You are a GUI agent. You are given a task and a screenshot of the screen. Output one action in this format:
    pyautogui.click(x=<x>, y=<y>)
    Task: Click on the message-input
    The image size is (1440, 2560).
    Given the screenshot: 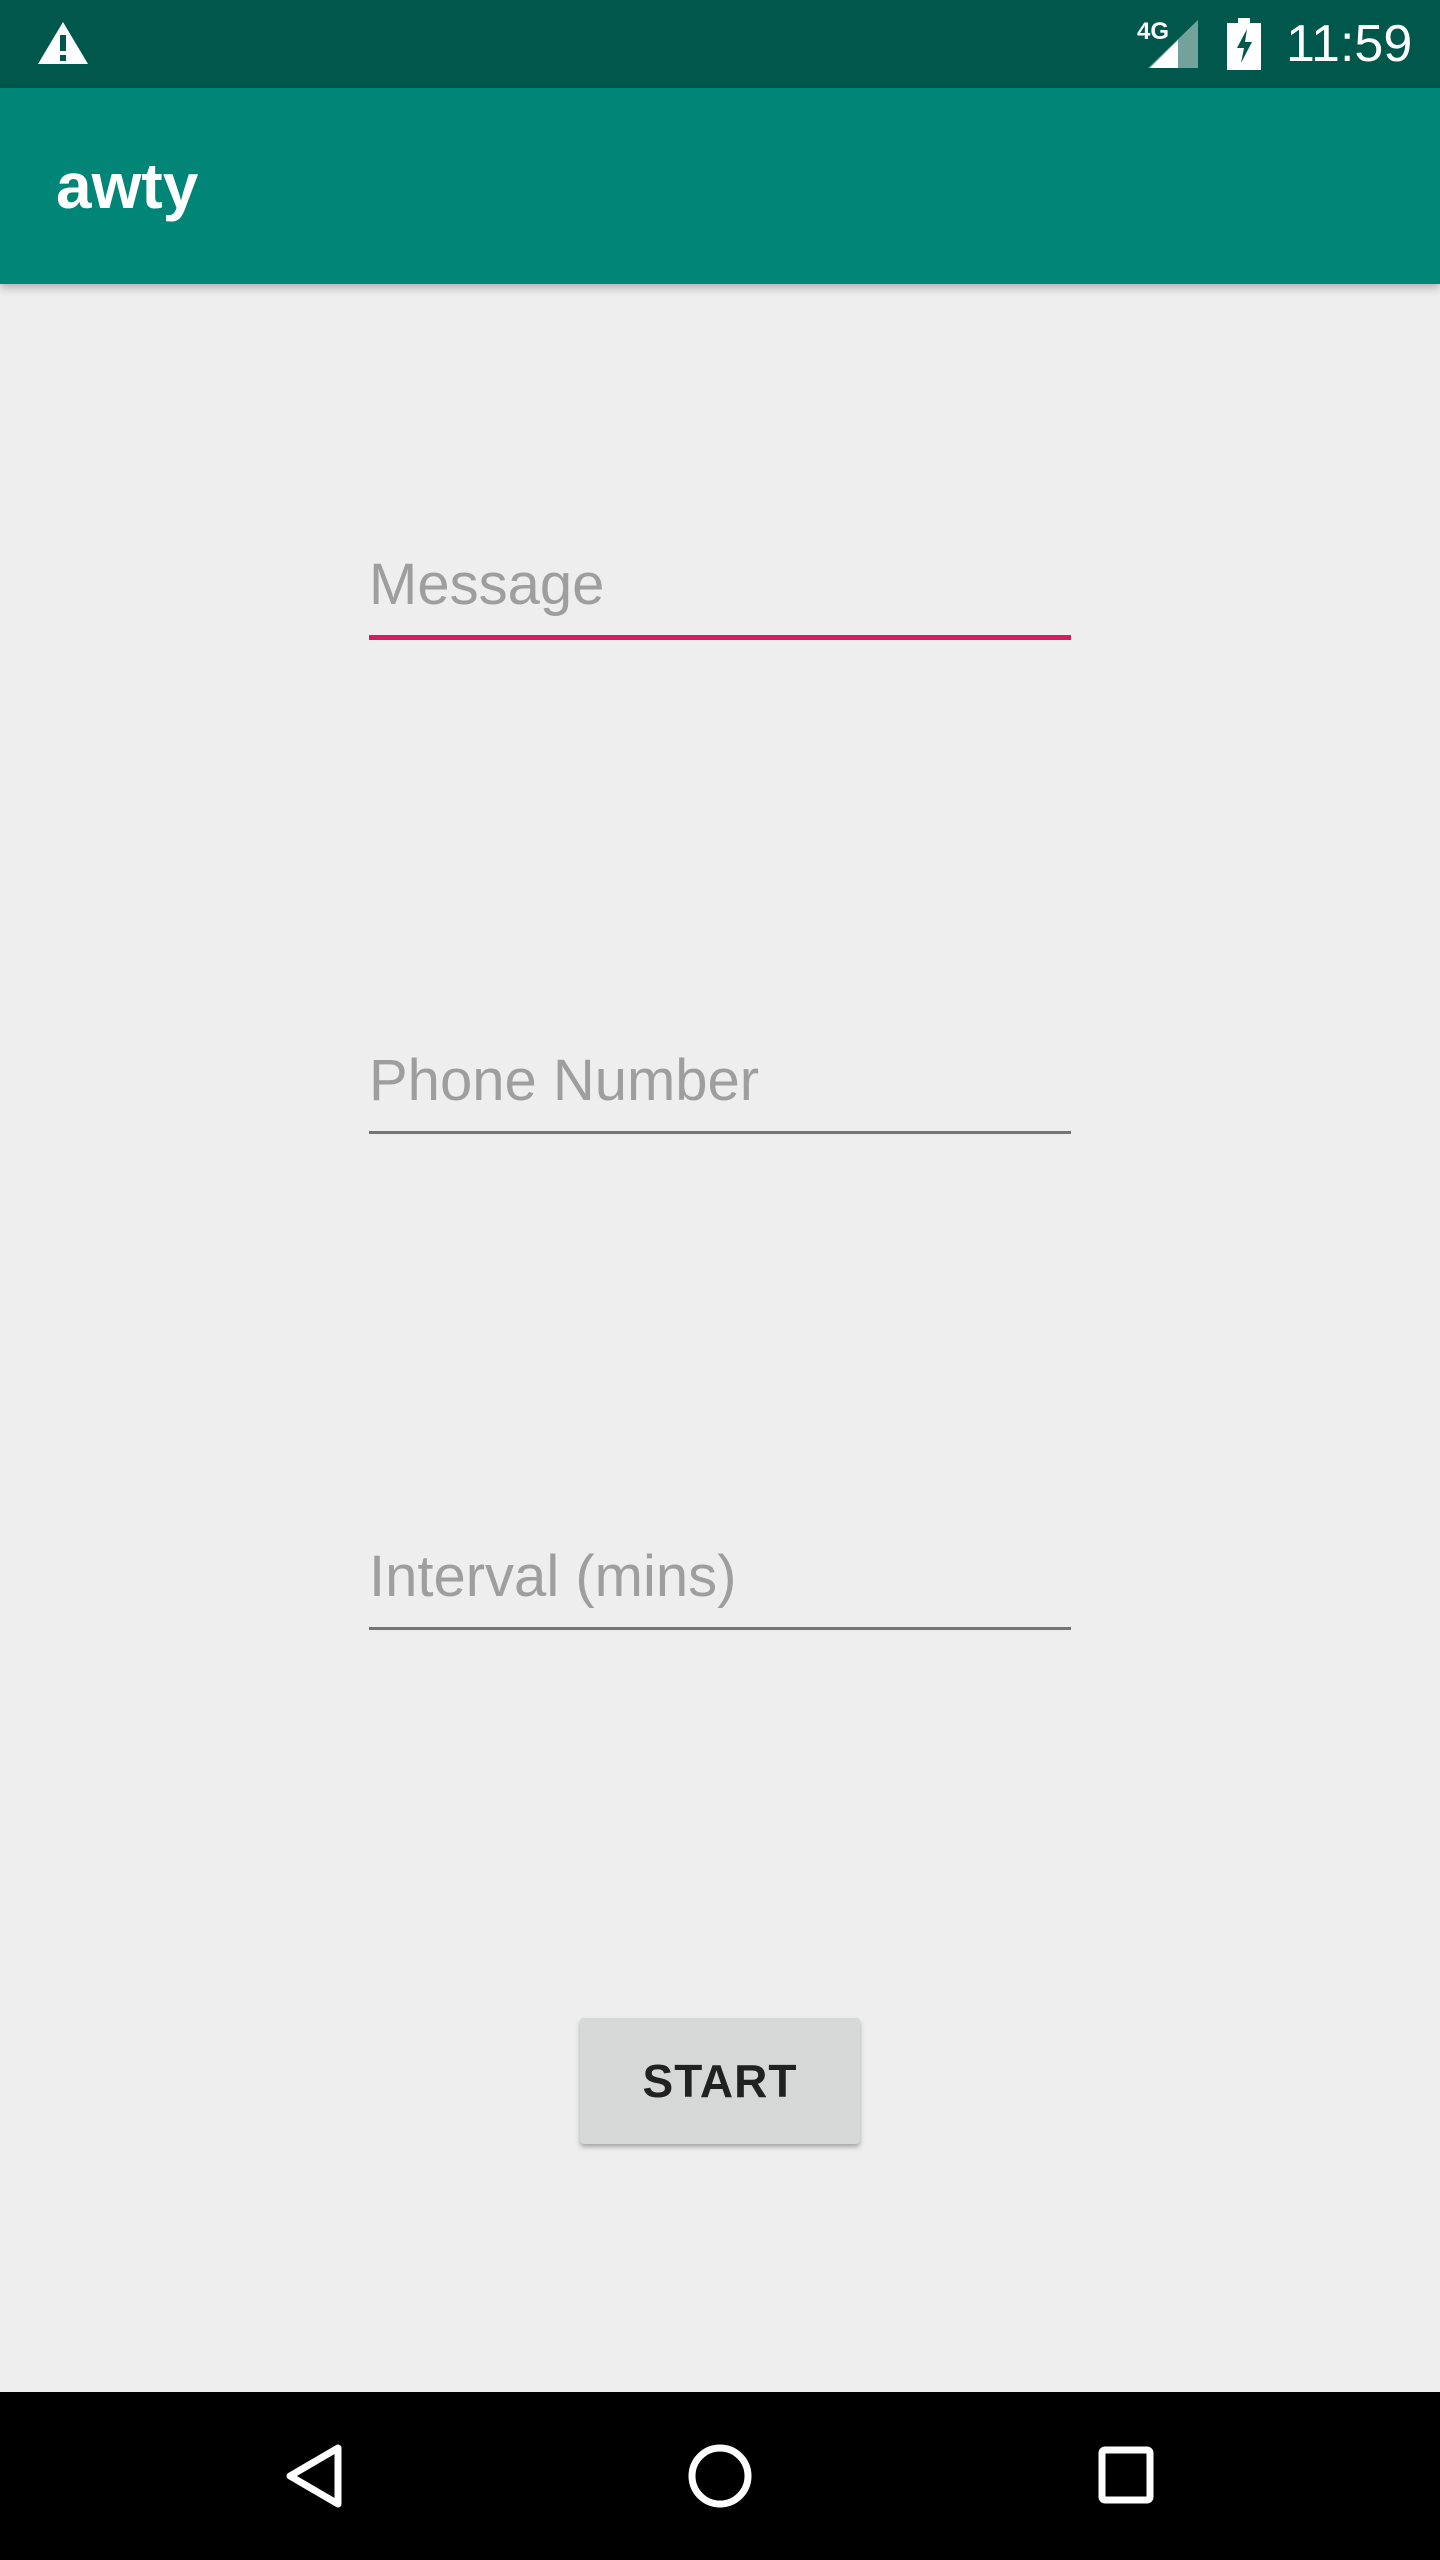 What is the action you would take?
    pyautogui.click(x=720, y=584)
    